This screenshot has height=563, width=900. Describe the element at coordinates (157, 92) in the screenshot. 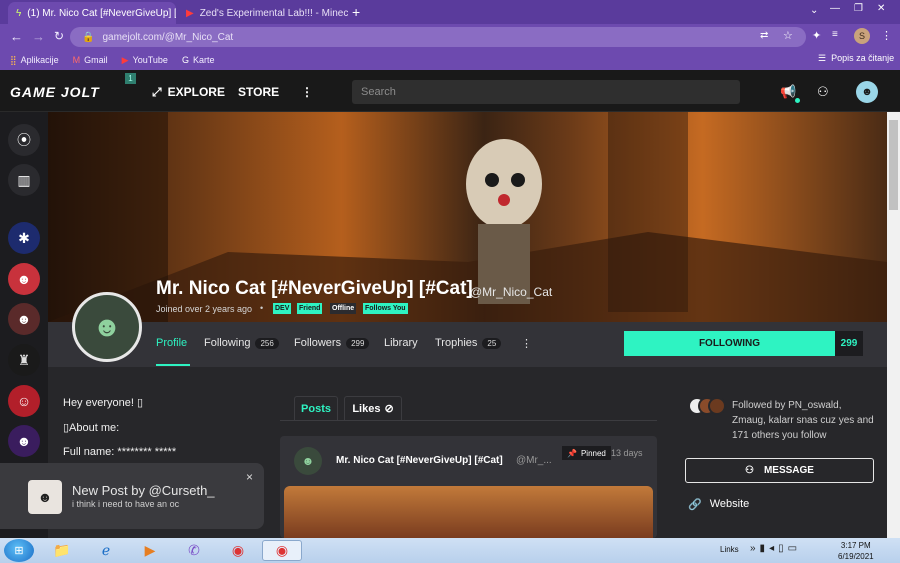

I see `compass-icon: ⤢` at that location.